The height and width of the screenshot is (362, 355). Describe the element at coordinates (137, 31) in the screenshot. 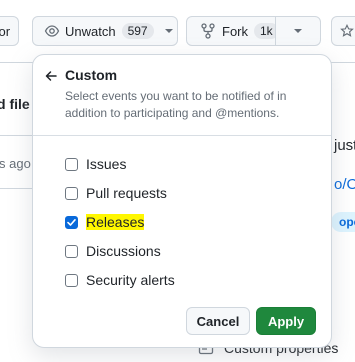

I see `watch-count: 597` at that location.